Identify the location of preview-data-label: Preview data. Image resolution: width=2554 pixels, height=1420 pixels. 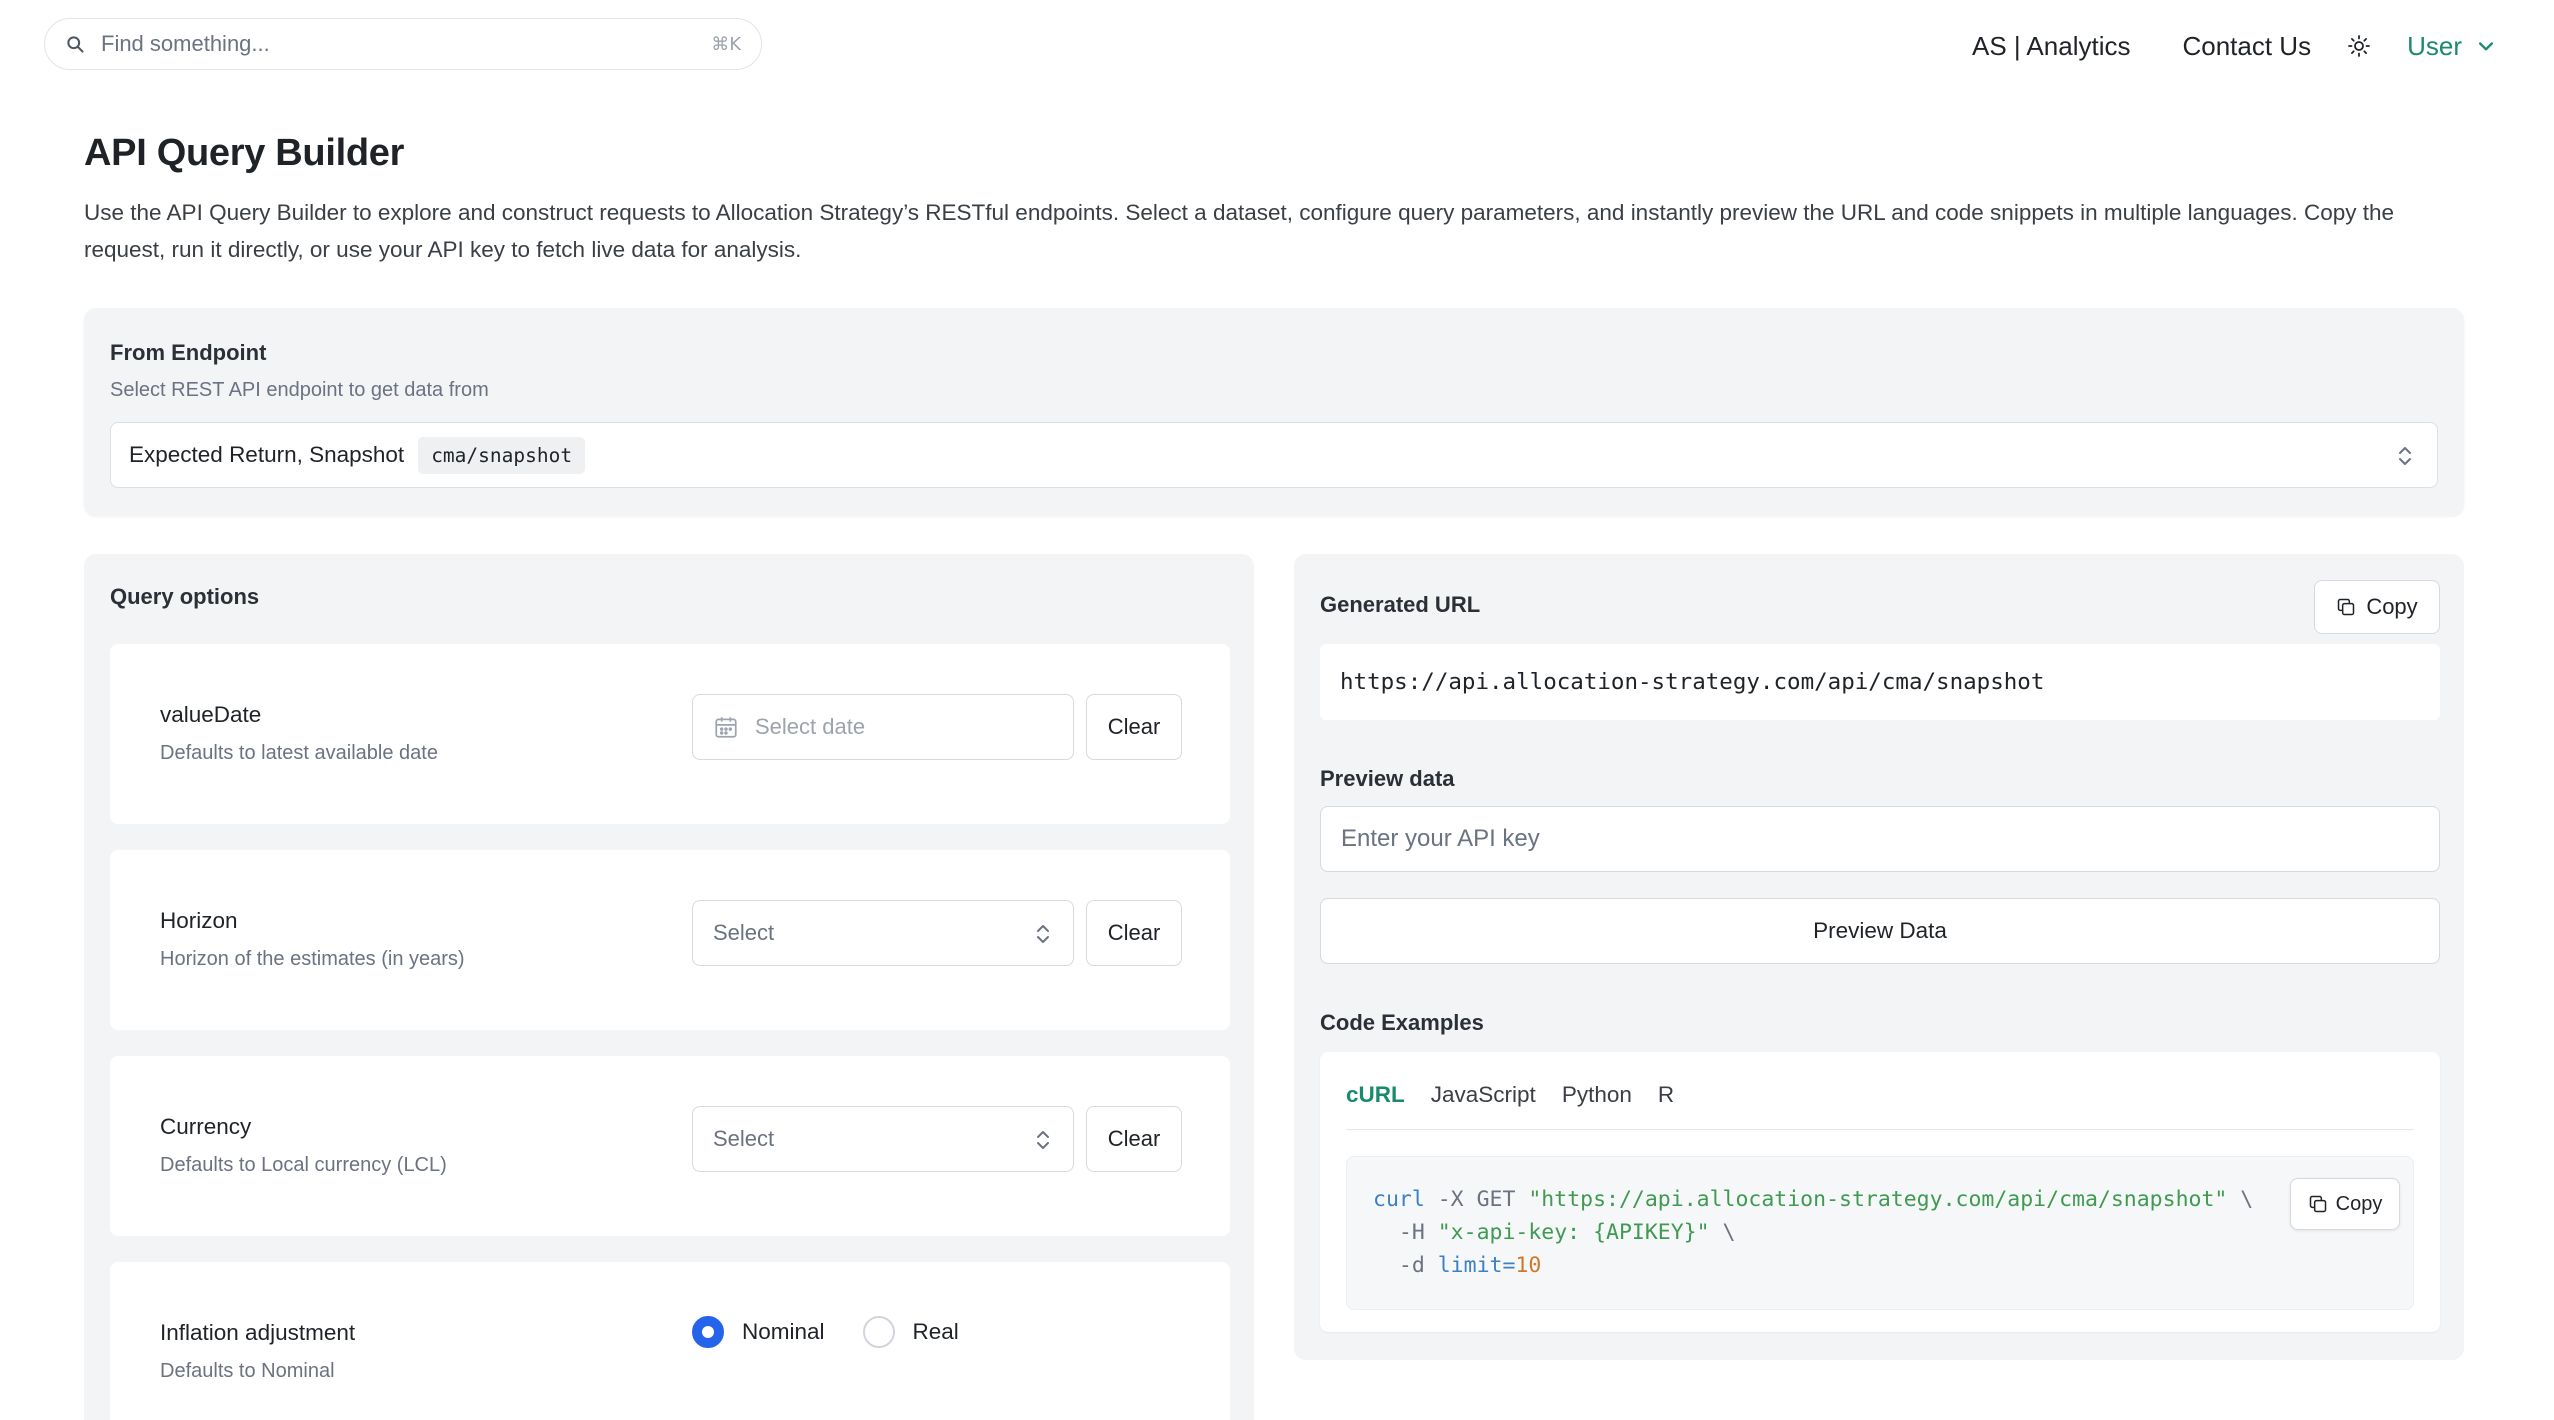
(1387, 778).